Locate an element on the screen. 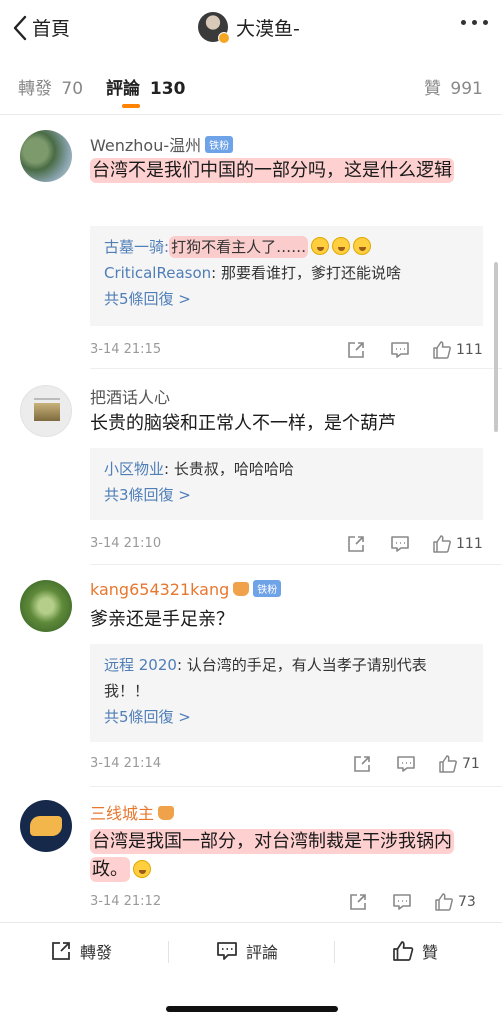 The width and height of the screenshot is (502, 1024). repost-button: 轉發 is located at coordinates (81, 951).